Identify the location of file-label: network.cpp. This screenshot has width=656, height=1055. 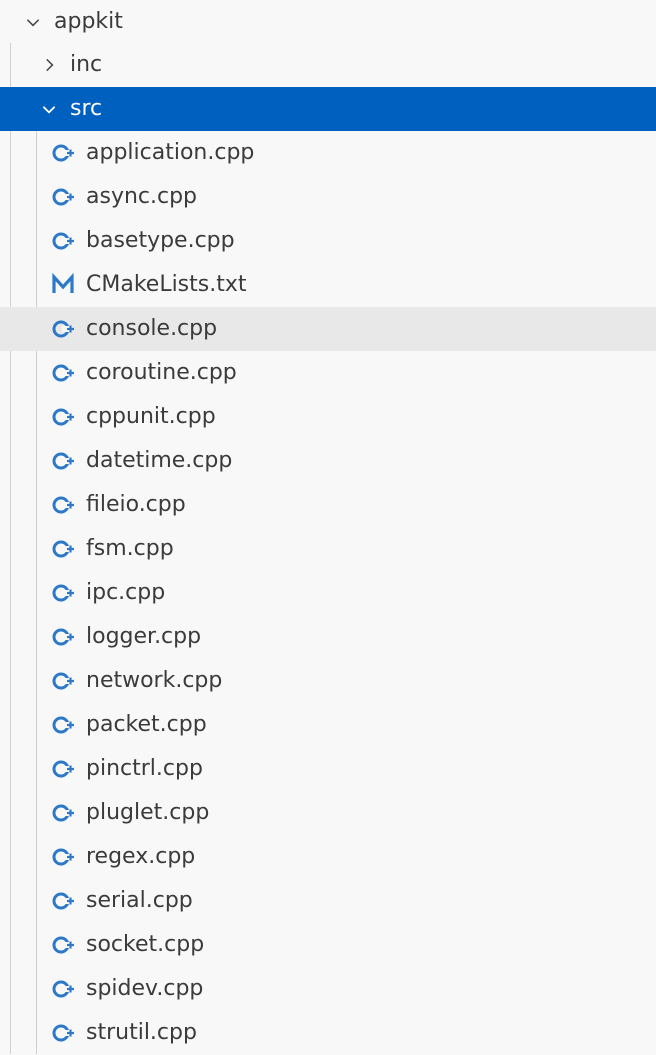
(154, 680).